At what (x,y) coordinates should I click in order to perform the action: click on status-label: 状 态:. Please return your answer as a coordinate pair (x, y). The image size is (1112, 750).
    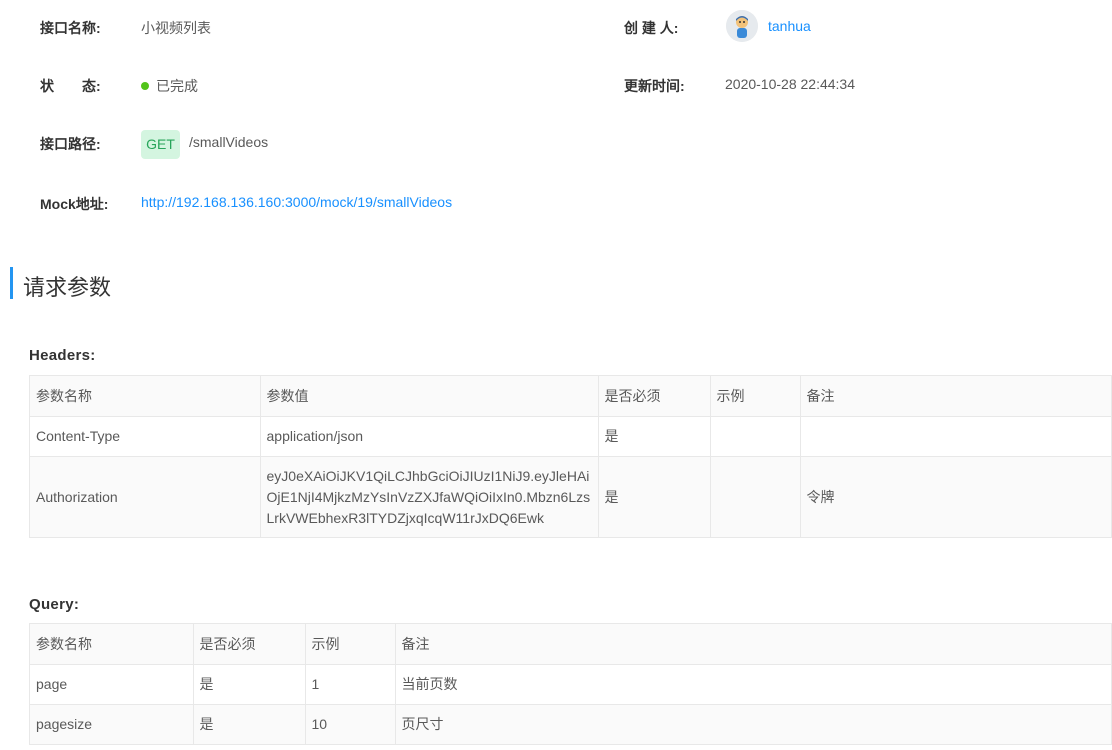
    Looking at the image, I should click on (70, 86).